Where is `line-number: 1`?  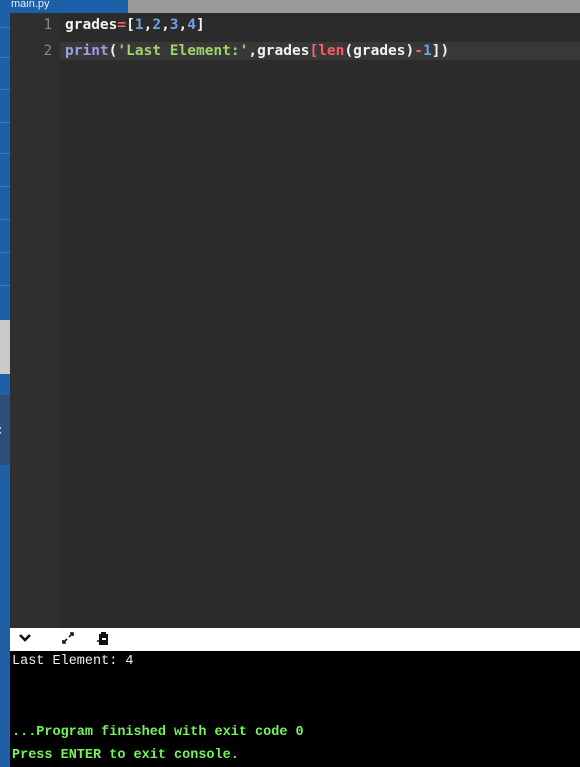
line-number: 1 is located at coordinates (47, 25).